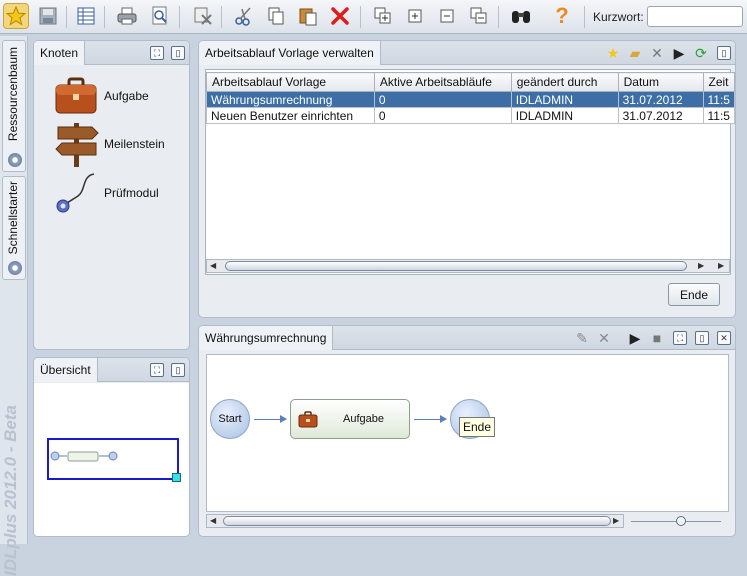 Image resolution: width=747 pixels, height=576 pixels. I want to click on print-preview-icon, so click(160, 16).